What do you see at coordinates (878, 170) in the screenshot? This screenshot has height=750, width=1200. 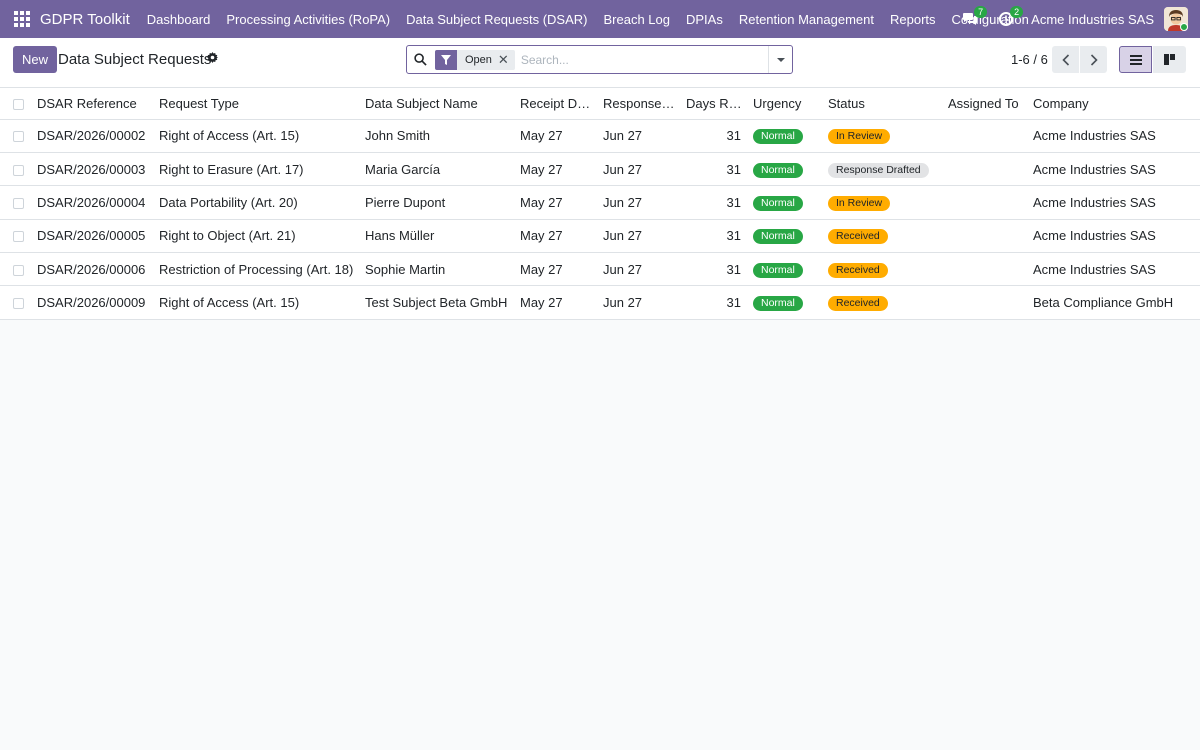 I see `status-badge: Response Drafted` at bounding box center [878, 170].